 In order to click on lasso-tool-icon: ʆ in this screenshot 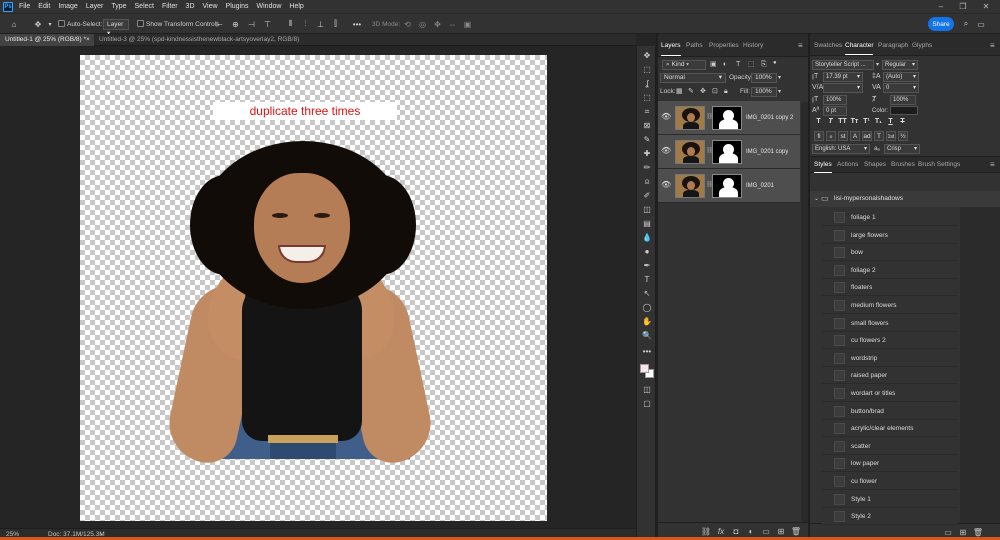, I will do `click(647, 84)`.